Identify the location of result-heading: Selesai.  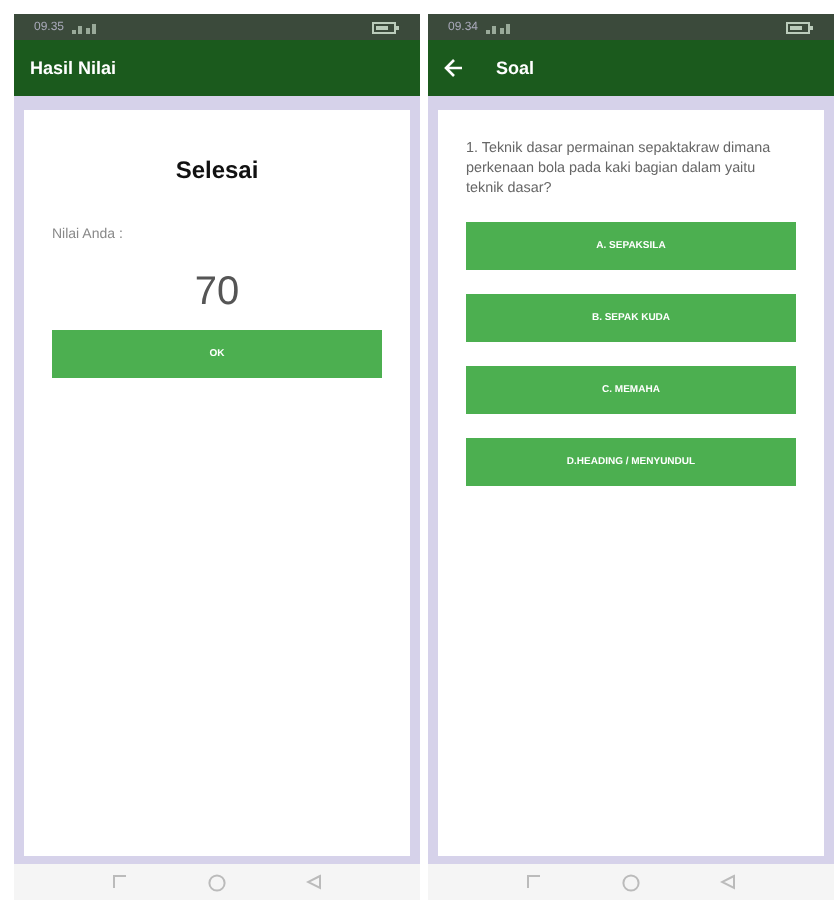
(217, 170).